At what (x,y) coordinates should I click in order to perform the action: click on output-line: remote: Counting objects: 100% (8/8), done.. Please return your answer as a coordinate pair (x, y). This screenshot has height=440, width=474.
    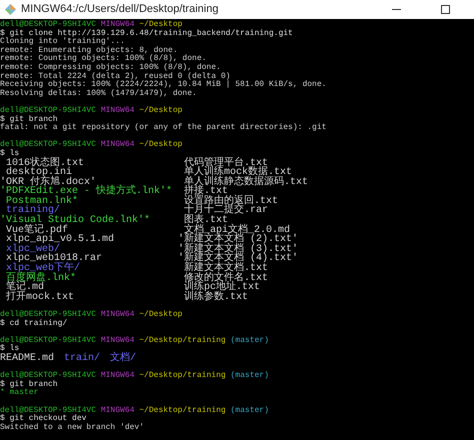
    Looking at the image, I should click on (103, 59).